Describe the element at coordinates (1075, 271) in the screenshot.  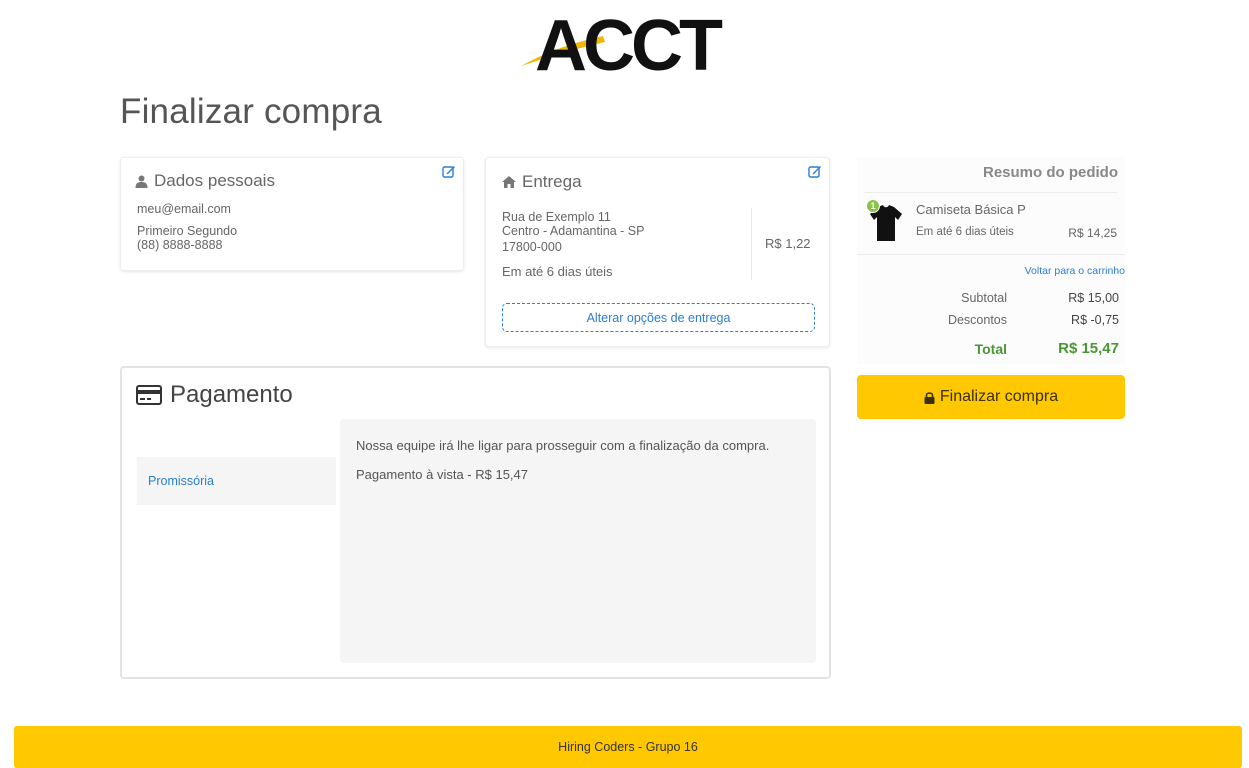
I see `back-to-cart-link: Voltar para o carrinho` at that location.